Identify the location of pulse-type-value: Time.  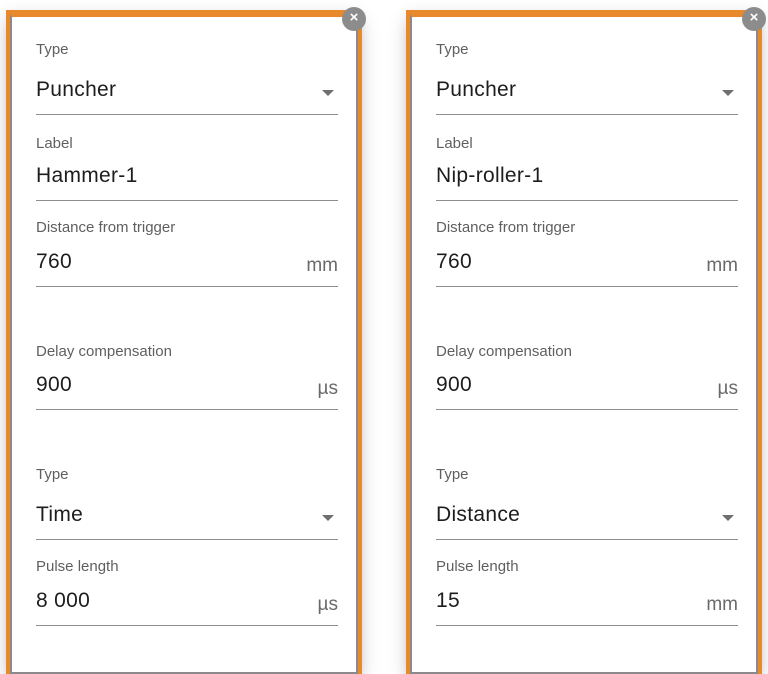
(60, 514).